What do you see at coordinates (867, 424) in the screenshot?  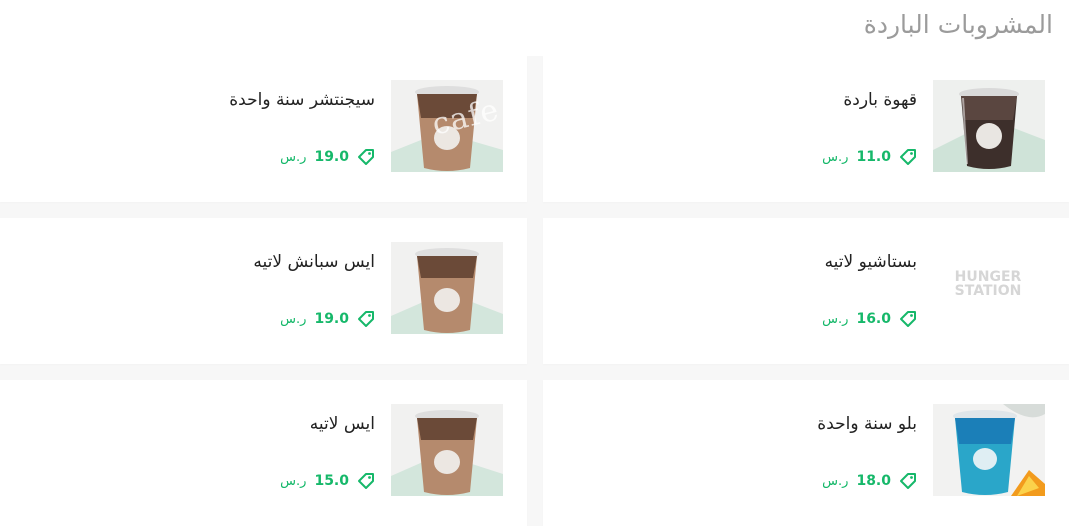 I see `product-name: بلو سنة واحدة` at bounding box center [867, 424].